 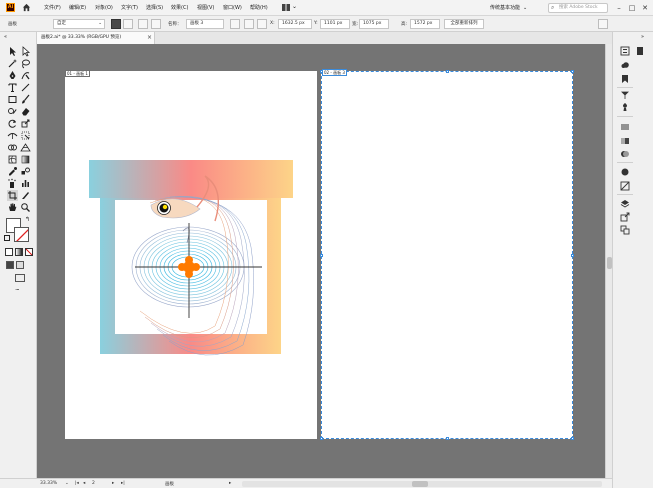 I want to click on menu-select: 选择(S), so click(x=154, y=7).